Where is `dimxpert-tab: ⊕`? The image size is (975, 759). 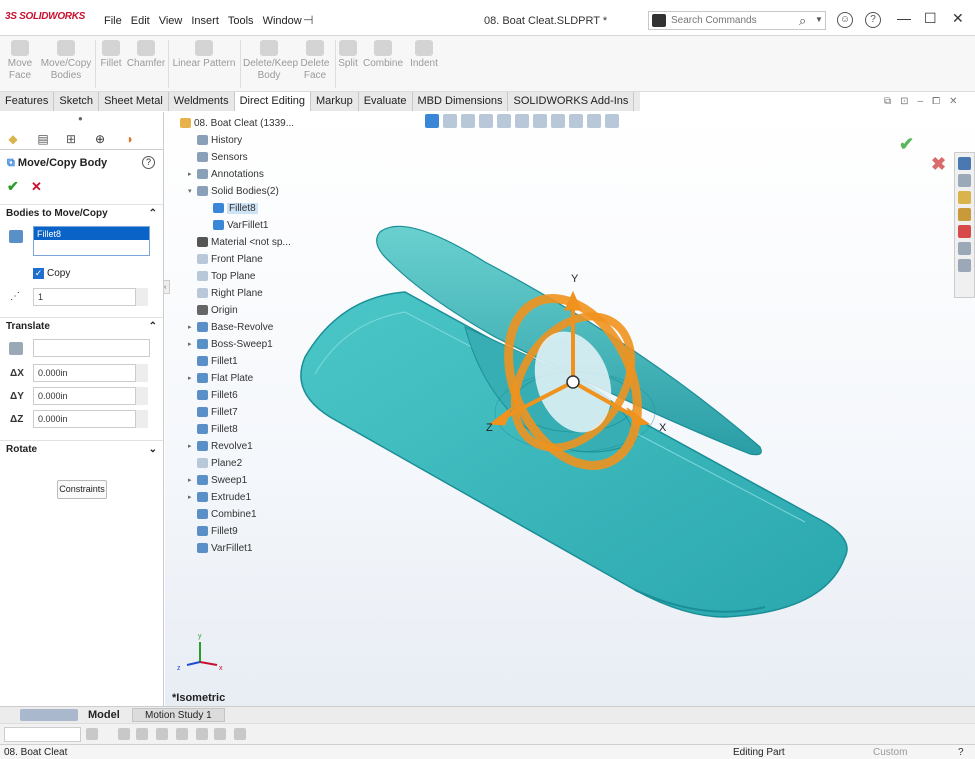 dimxpert-tab: ⊕ is located at coordinates (100, 139).